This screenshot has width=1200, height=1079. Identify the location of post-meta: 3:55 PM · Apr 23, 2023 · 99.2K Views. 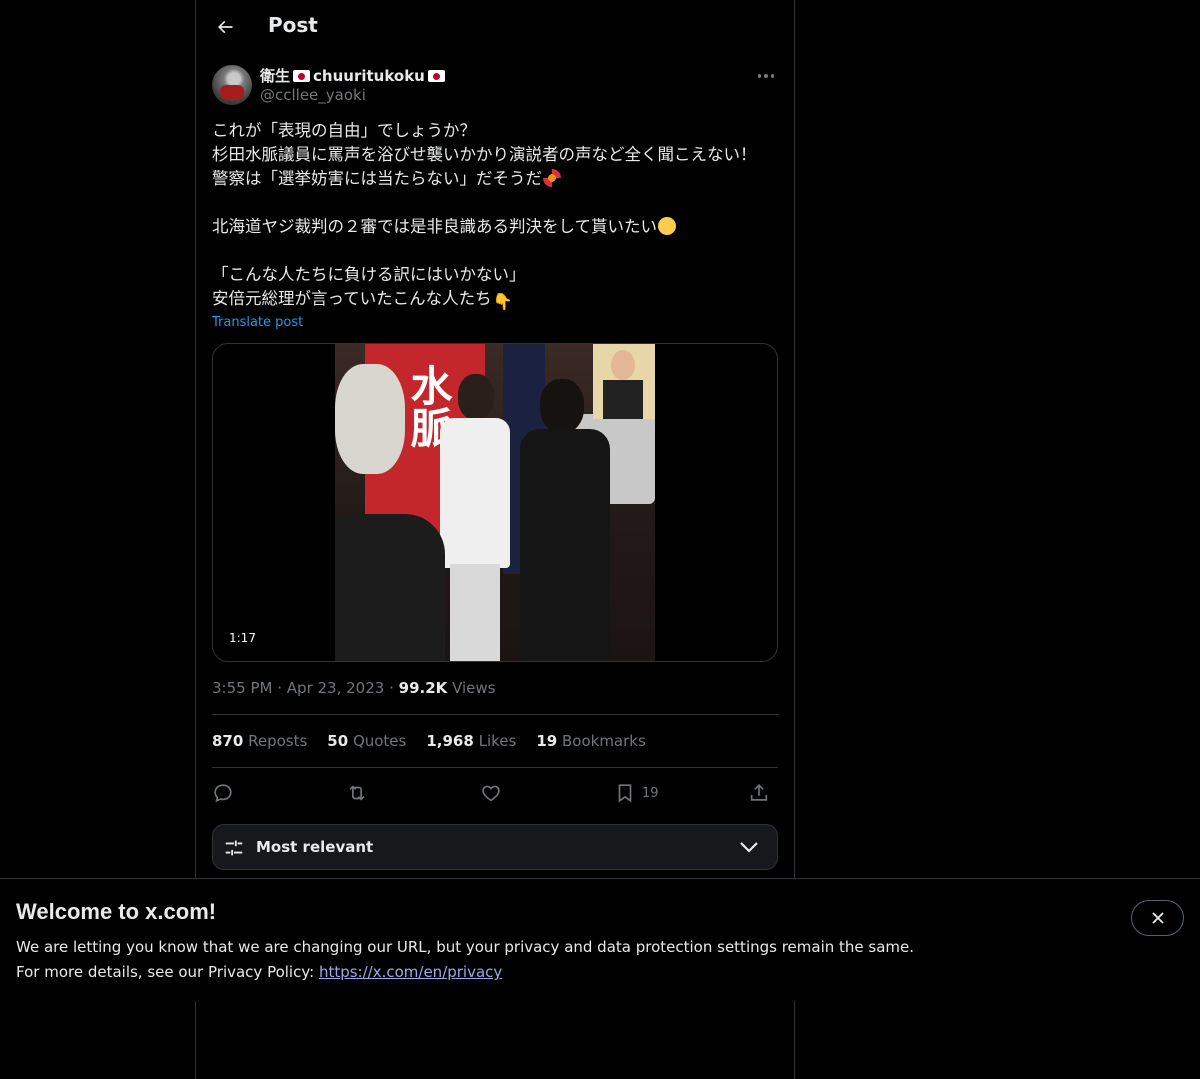
(354, 688).